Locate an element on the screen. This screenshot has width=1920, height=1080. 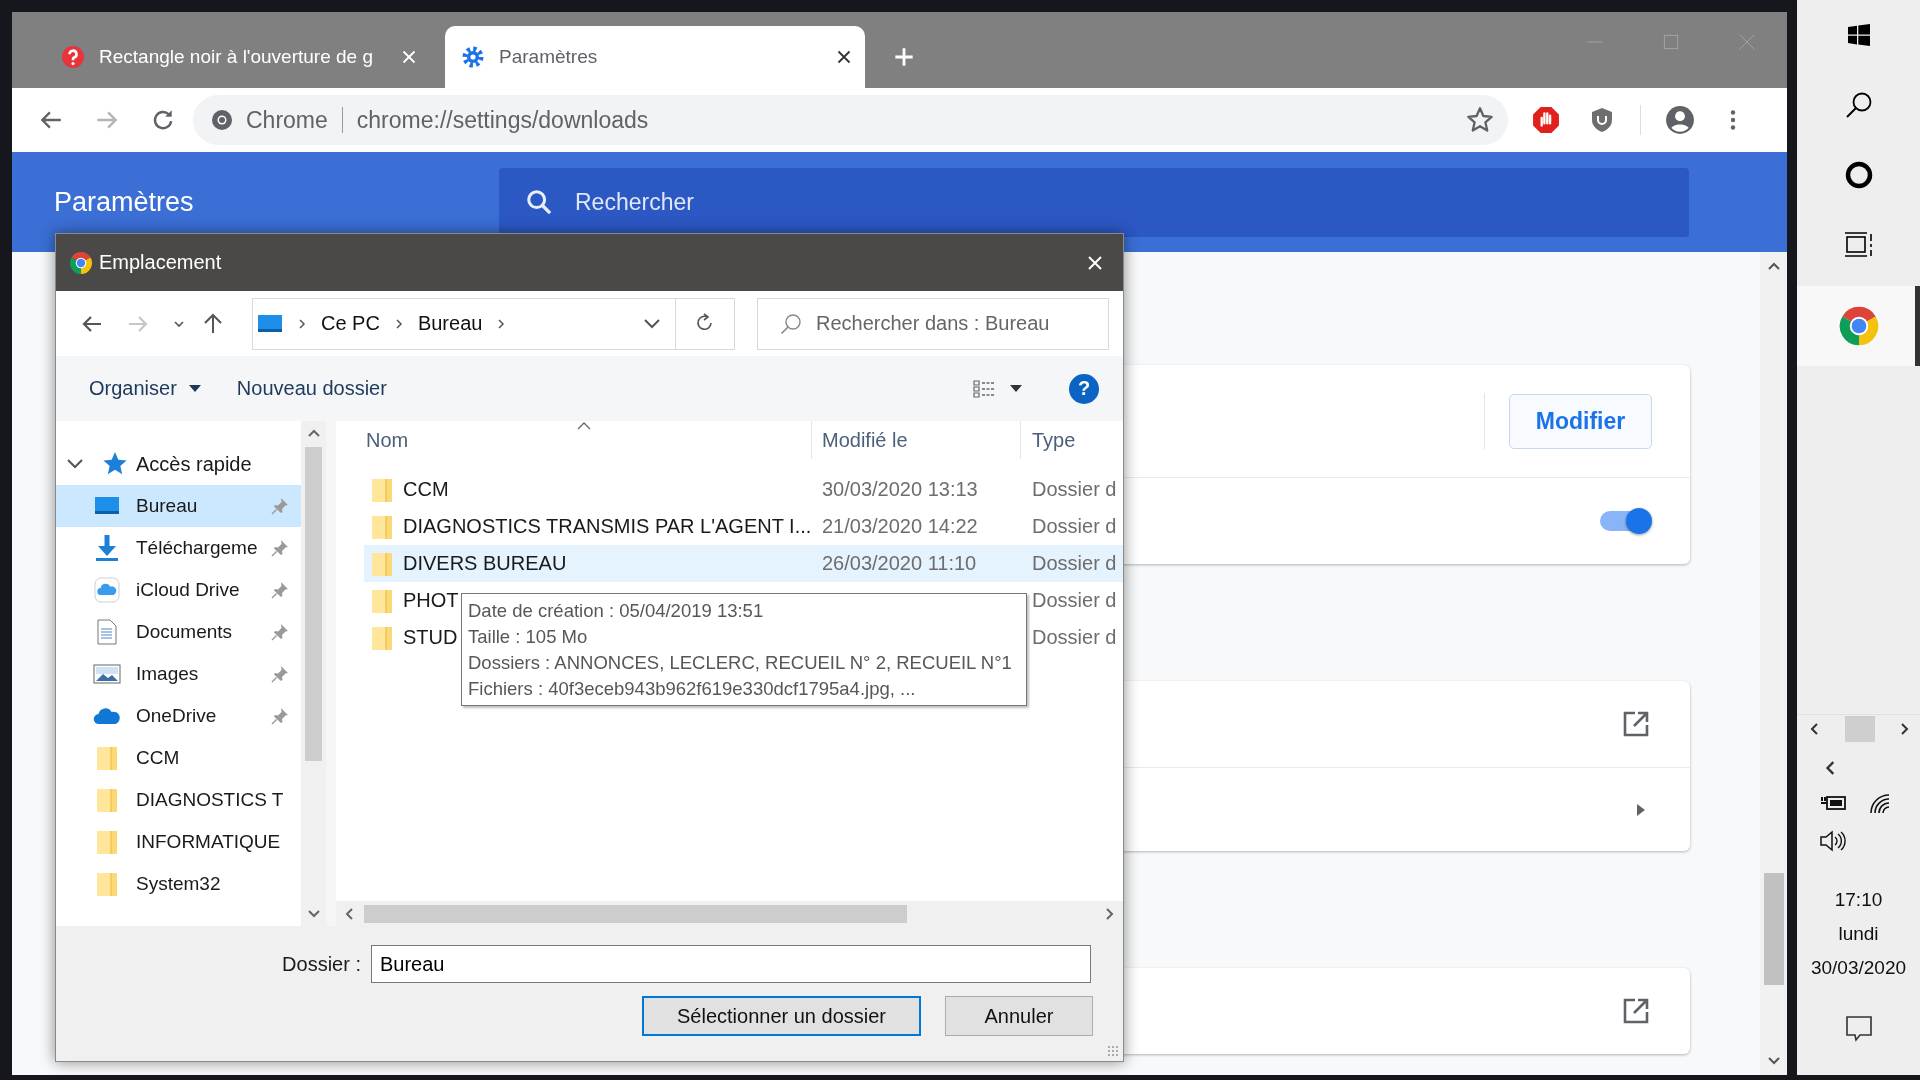
tooltip-line: Dossiers : ANNONCES, LECLERC, RECUEIL N° 2, RECUEIL N°1 is located at coordinates (740, 663).